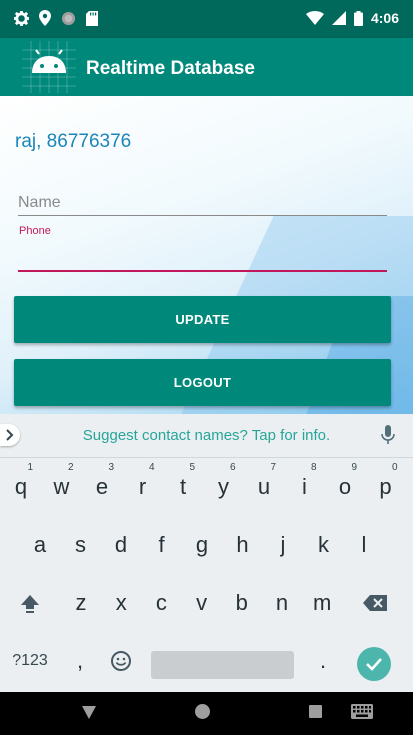  What do you see at coordinates (121, 603) in the screenshot?
I see `key-x: x` at bounding box center [121, 603].